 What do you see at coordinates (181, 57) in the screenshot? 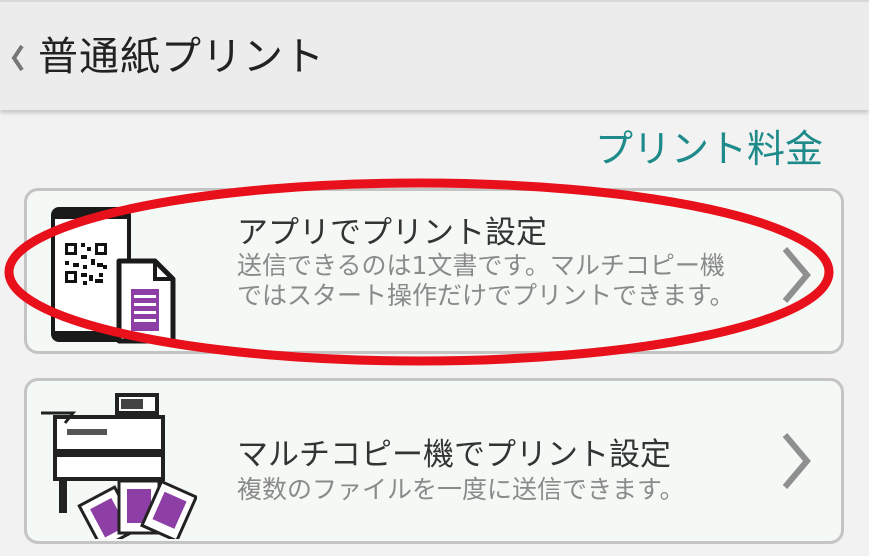
I see `page-title: 普通紙プリント` at bounding box center [181, 57].